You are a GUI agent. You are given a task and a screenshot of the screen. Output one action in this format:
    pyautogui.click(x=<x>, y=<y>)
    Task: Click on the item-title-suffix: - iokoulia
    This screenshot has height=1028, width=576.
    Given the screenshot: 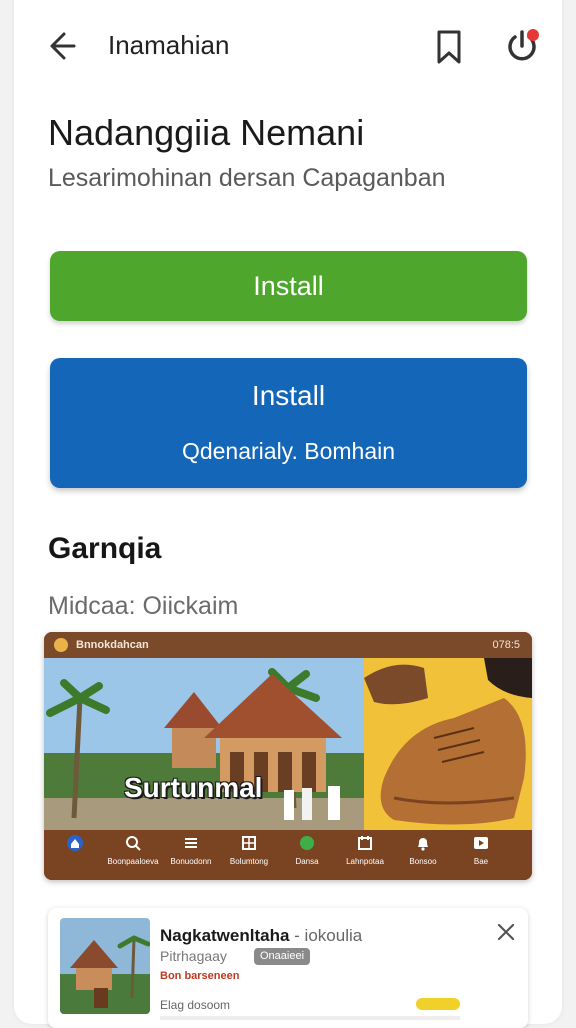 What is the action you would take?
    pyautogui.click(x=328, y=935)
    